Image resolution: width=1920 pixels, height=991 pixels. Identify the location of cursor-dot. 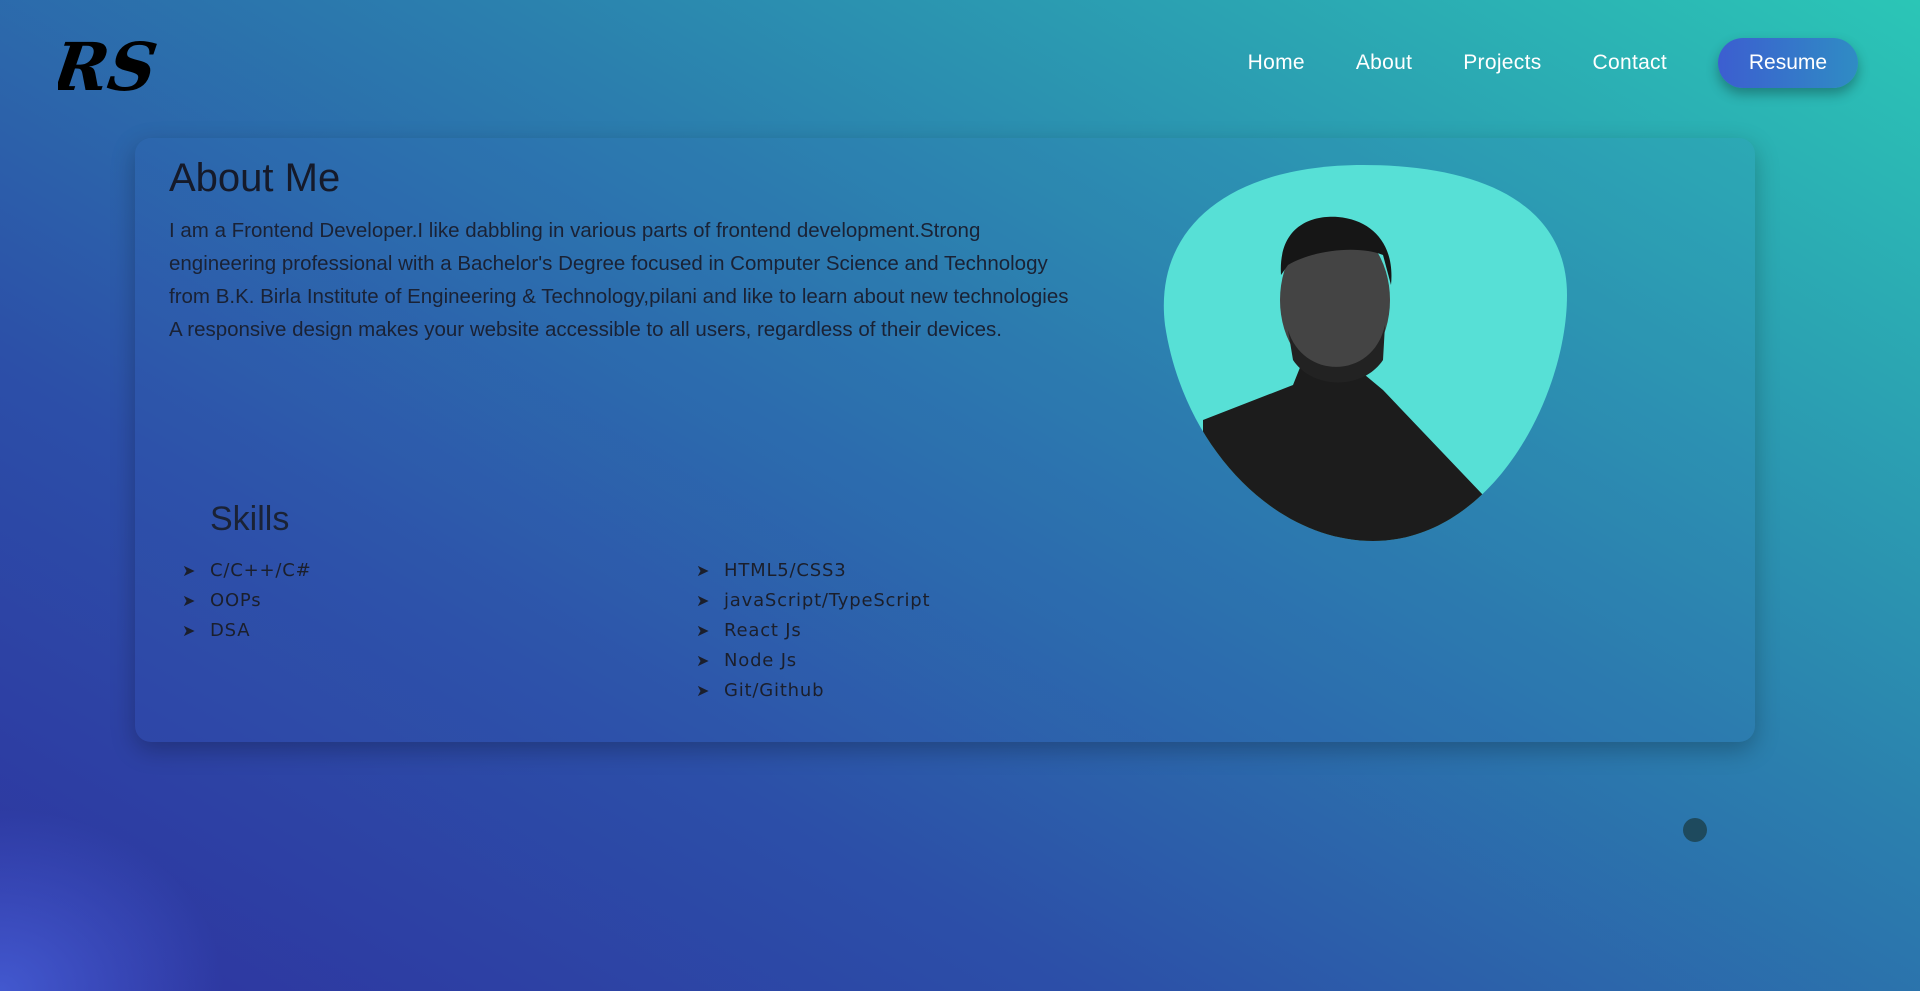
(1695, 830).